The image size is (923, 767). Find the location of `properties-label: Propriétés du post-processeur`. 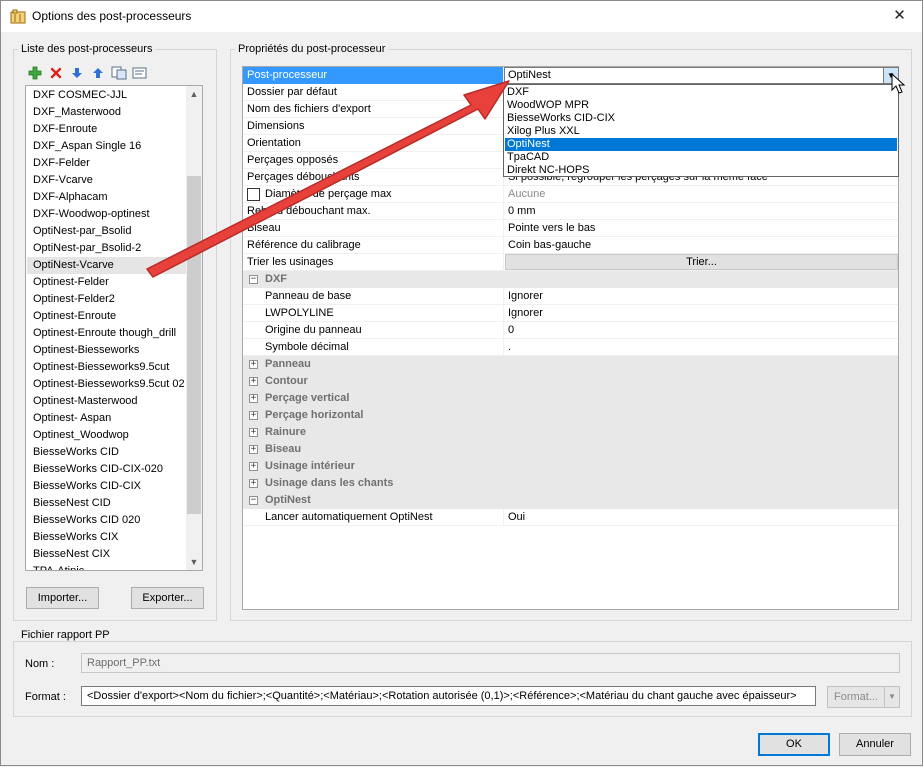

properties-label: Propriétés du post-processeur is located at coordinates (312, 49).